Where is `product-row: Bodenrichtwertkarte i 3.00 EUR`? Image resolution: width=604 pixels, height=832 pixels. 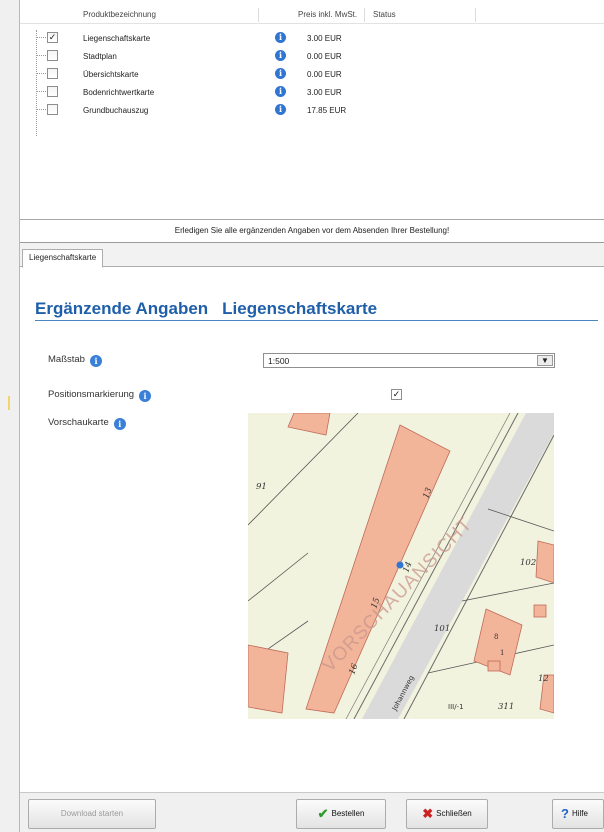
product-row: Bodenrichtwertkarte i 3.00 EUR is located at coordinates (312, 92).